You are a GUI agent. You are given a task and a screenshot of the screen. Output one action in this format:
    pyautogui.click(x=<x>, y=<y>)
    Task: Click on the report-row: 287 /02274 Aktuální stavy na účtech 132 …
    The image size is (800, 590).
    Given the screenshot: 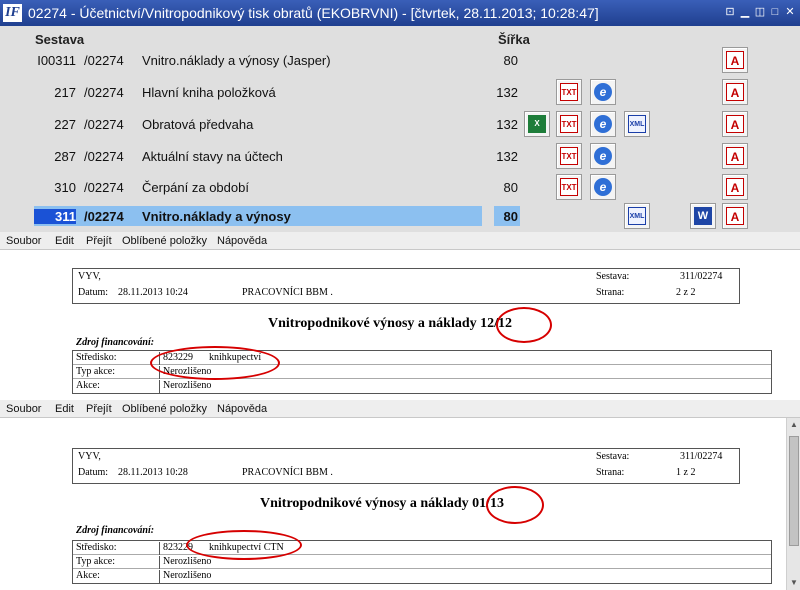 What is the action you would take?
    pyautogui.click(x=400, y=156)
    